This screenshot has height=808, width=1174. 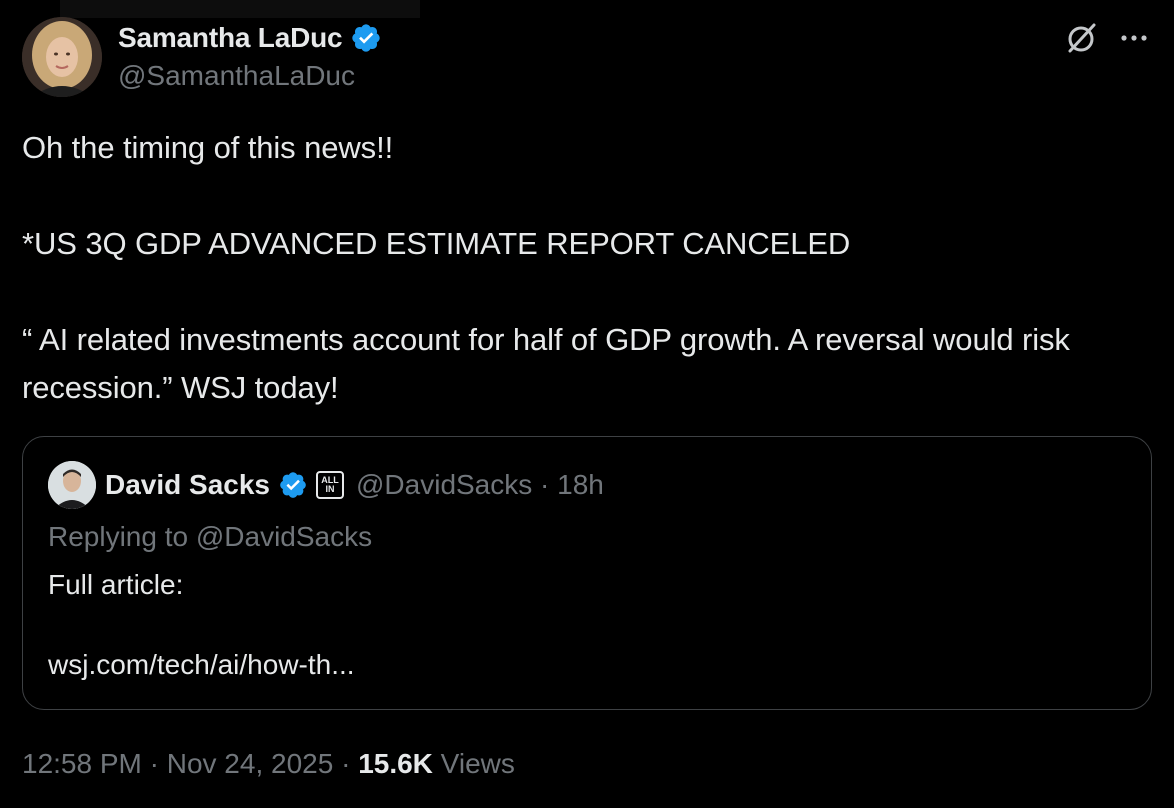 What do you see at coordinates (1082, 38) in the screenshot?
I see `grok-icon` at bounding box center [1082, 38].